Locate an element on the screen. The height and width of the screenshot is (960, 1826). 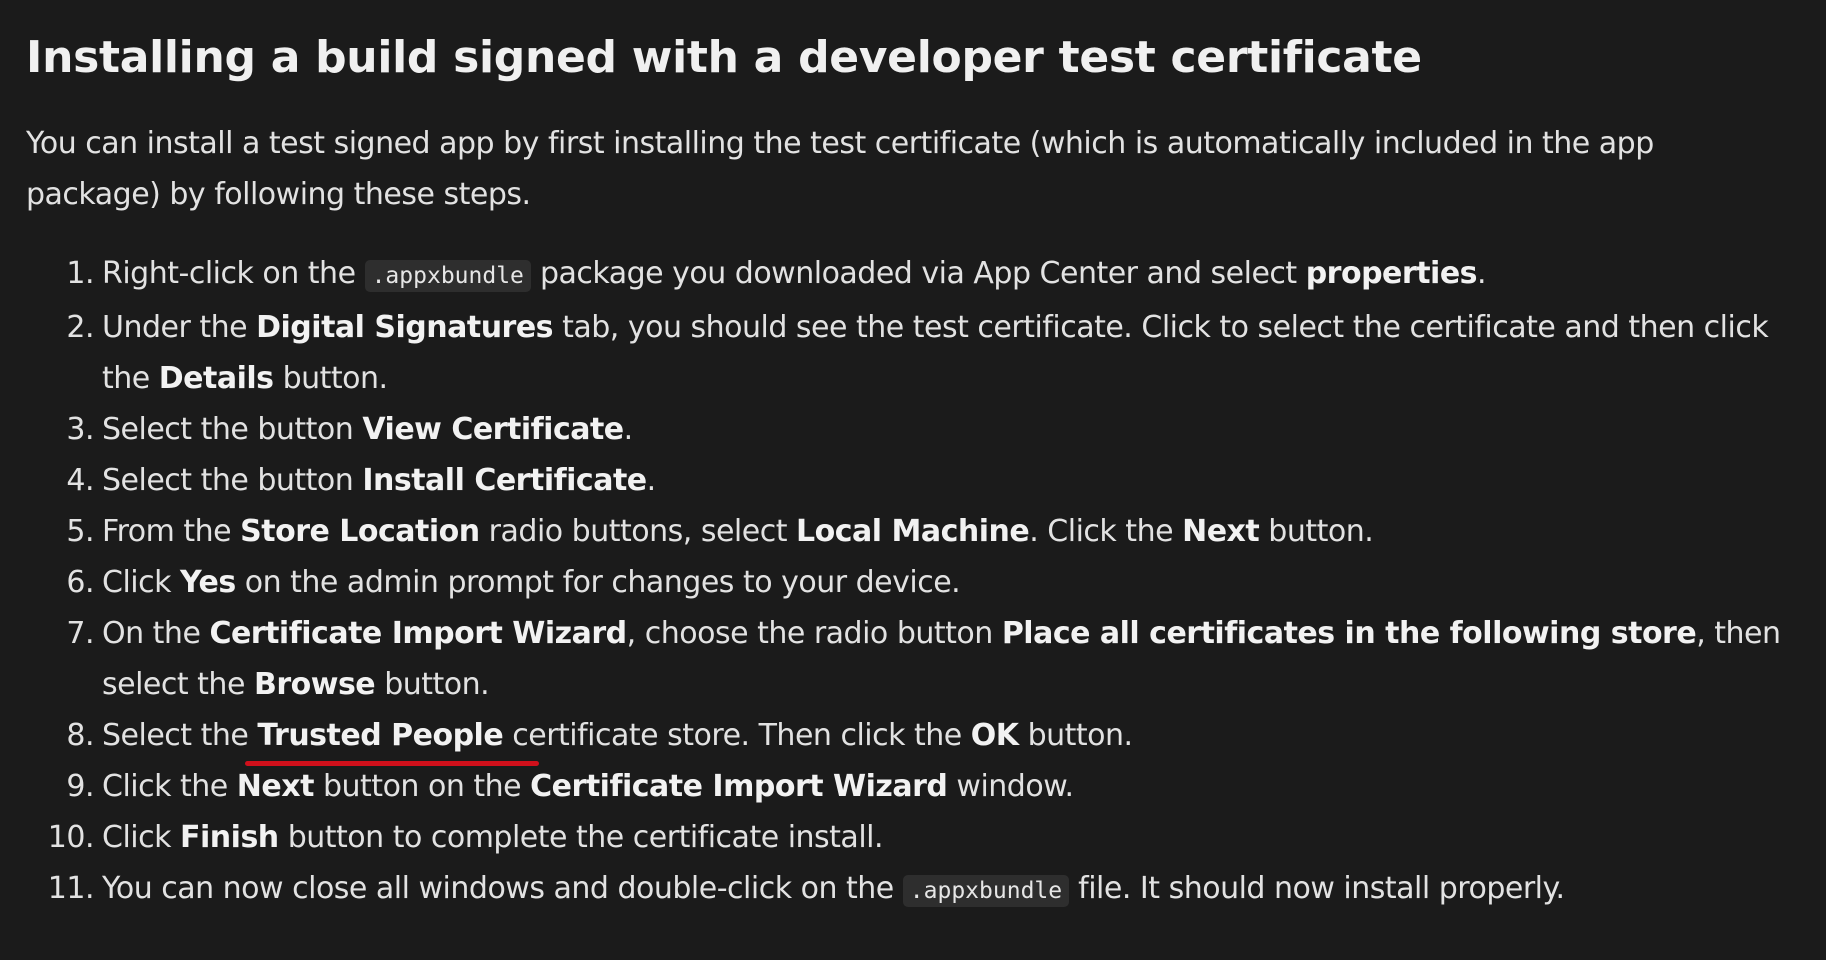
step-text: . Click the is located at coordinates (1106, 531).